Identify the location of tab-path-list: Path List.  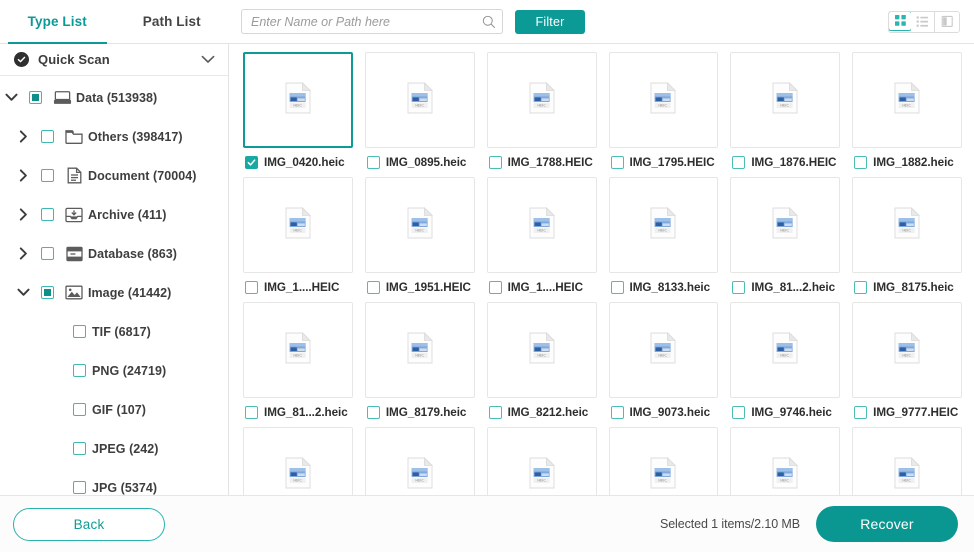
(172, 21).